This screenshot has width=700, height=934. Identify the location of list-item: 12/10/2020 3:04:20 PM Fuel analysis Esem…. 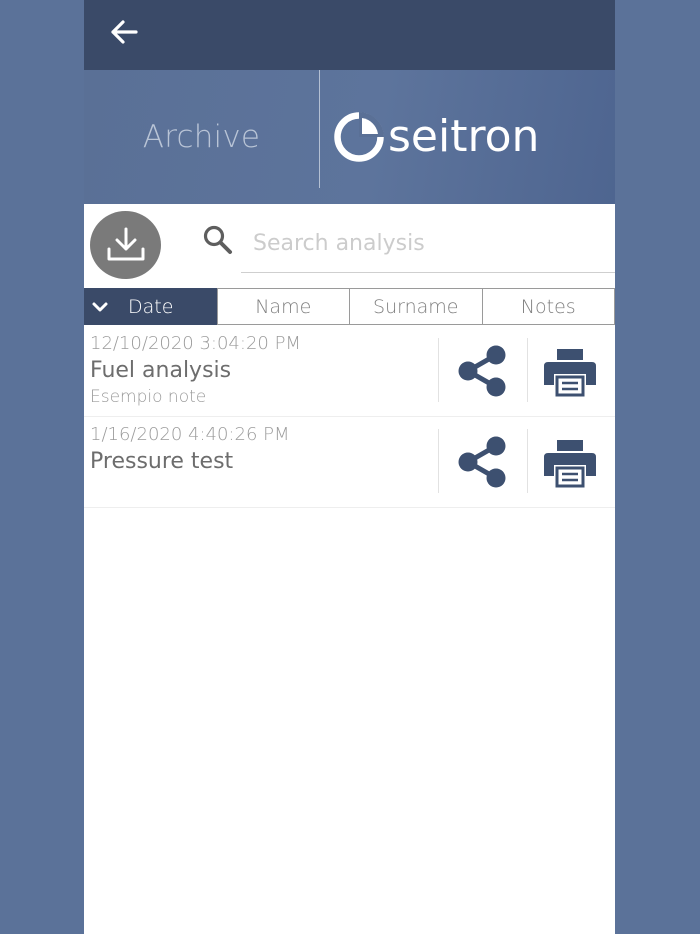
(349, 371).